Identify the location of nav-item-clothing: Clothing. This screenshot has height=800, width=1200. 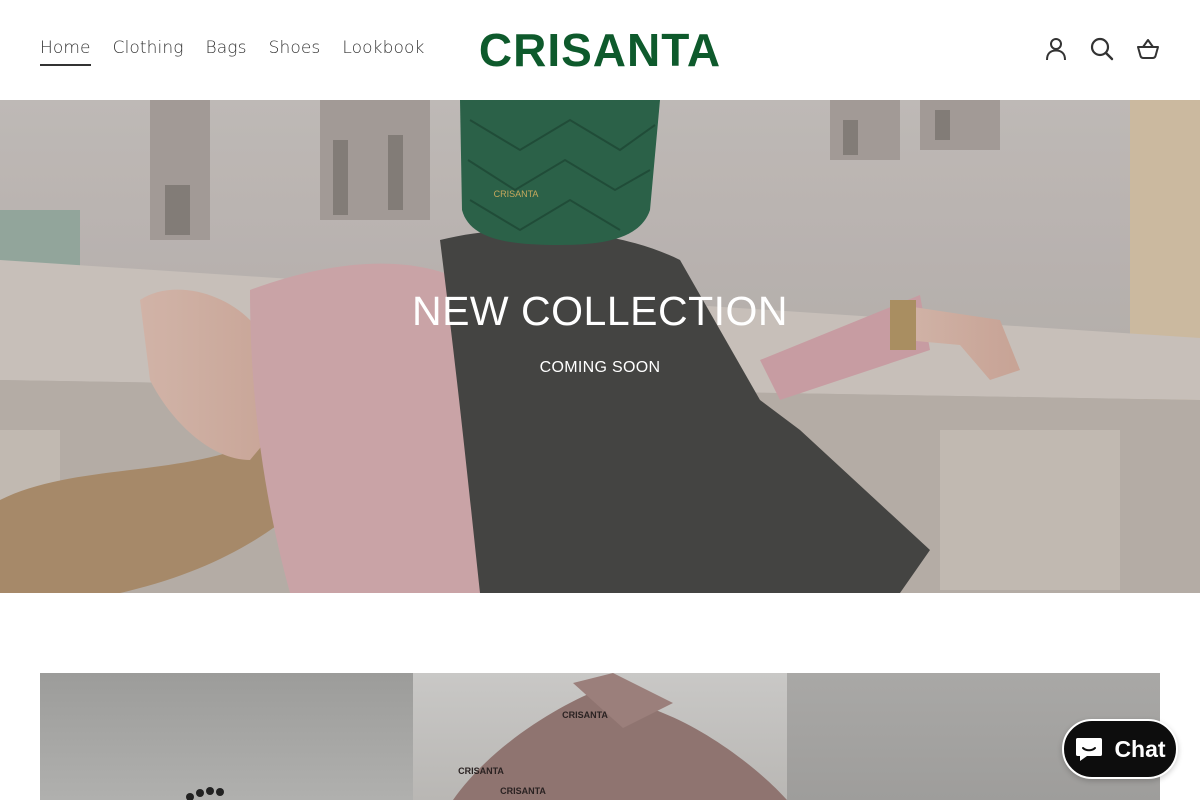
(148, 52).